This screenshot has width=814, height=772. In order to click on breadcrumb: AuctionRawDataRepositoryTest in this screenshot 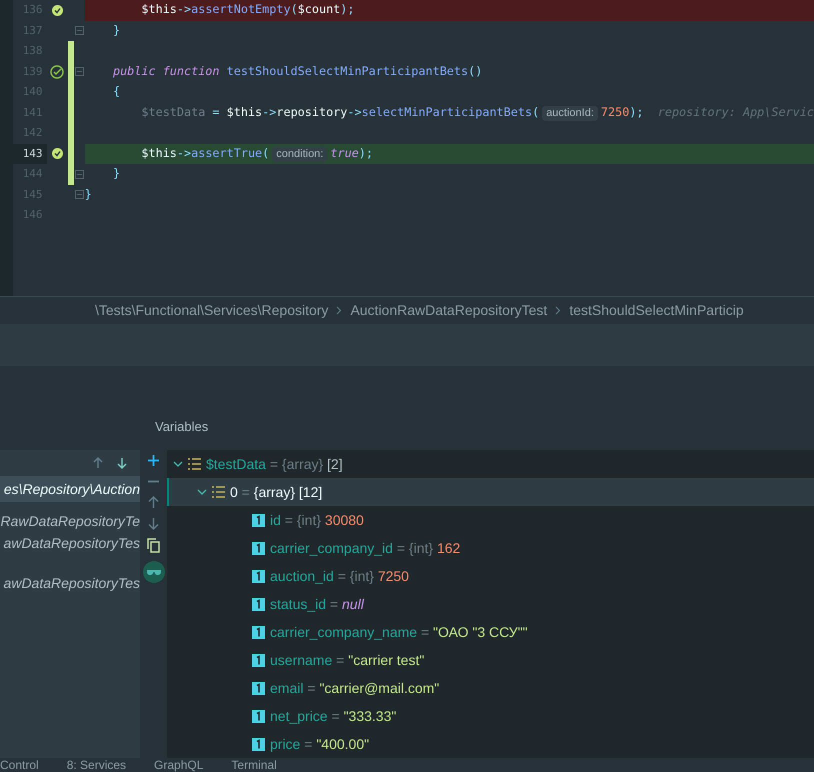, I will do `click(449, 310)`.